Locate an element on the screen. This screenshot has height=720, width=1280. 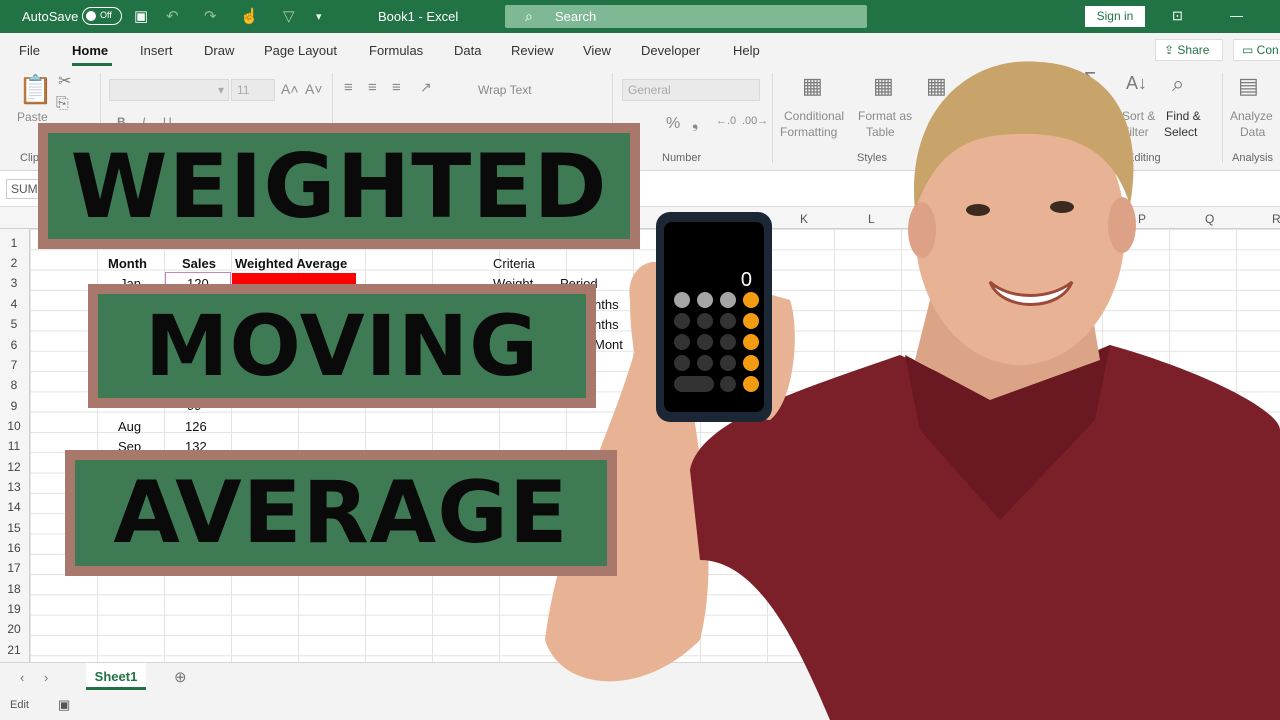
row-header: 15 is located at coordinates (14, 528).